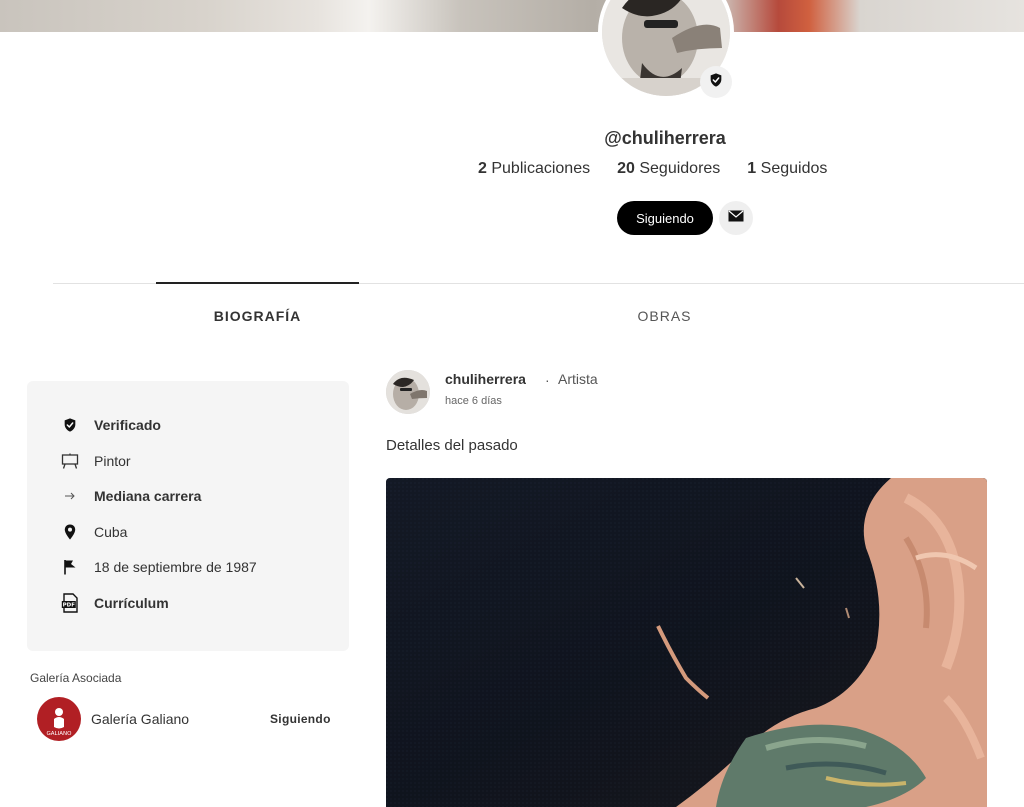 This screenshot has height=807, width=1024. I want to click on bio-item-location: Cuba, so click(93, 532).